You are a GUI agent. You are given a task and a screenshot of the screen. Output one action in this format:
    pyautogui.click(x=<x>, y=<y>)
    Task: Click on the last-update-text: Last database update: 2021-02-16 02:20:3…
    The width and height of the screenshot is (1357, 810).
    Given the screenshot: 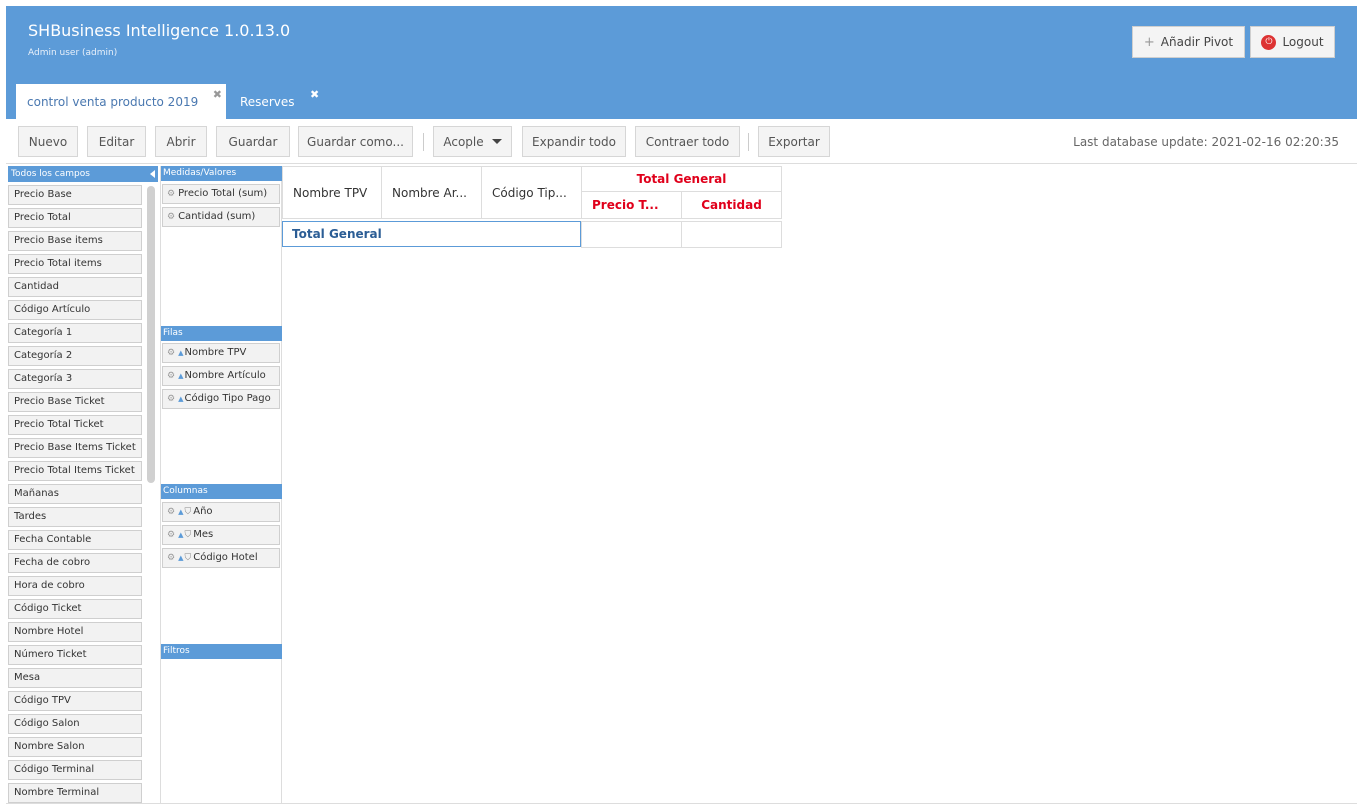 What is the action you would take?
    pyautogui.click(x=1206, y=142)
    